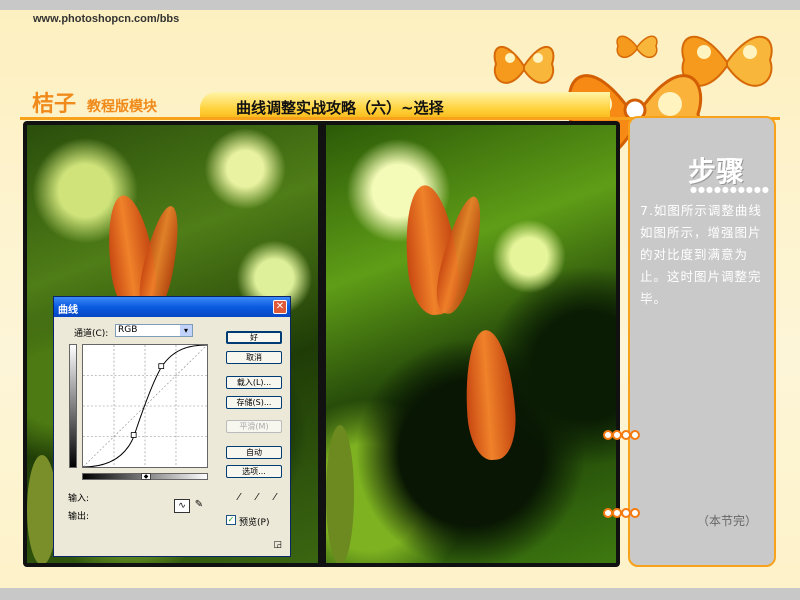 The height and width of the screenshot is (600, 800). What do you see at coordinates (524, 64) in the screenshot?
I see `butterfly-decoration-icon` at bounding box center [524, 64].